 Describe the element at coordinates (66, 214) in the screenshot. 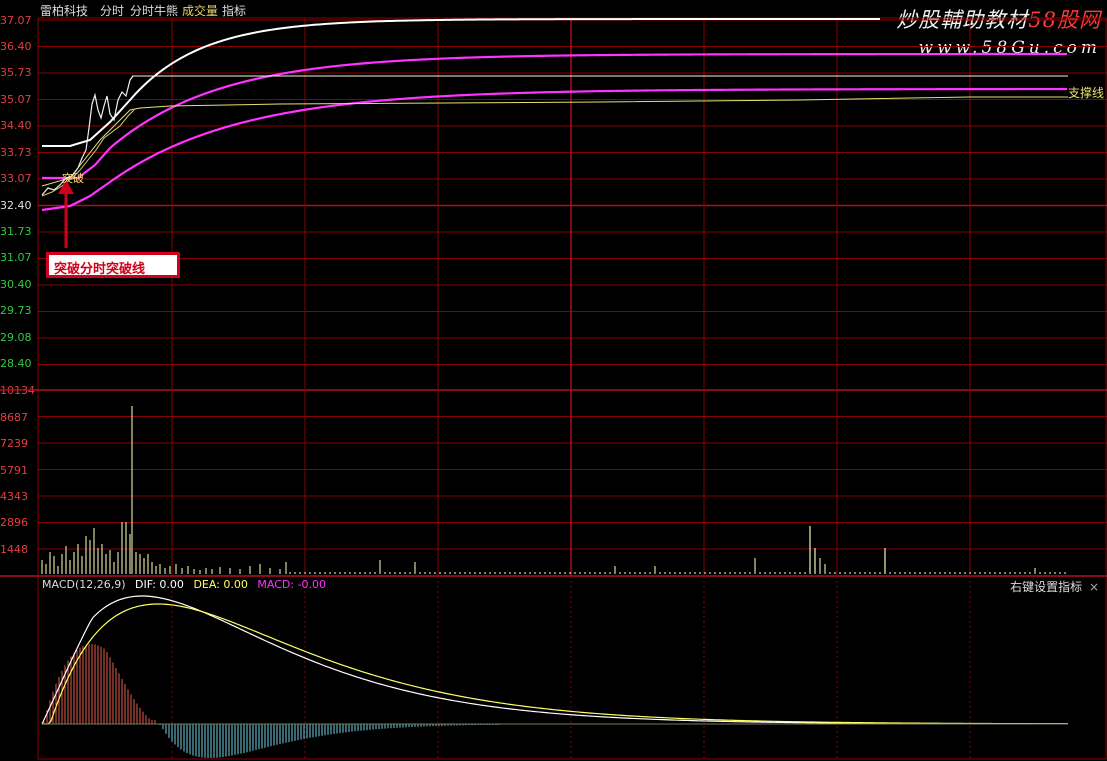

I see `annotations` at that location.